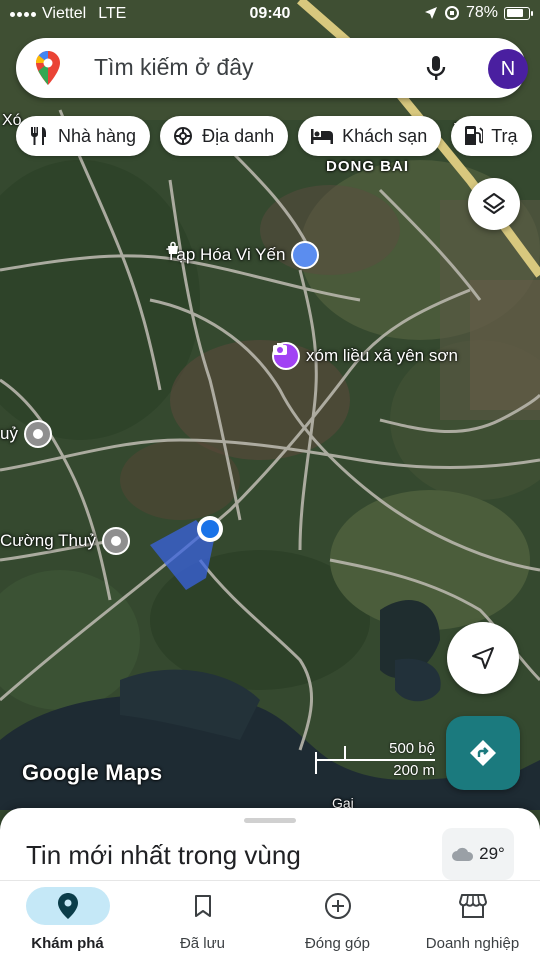  Describe the element at coordinates (481, 12) in the screenshot. I see `battery-percent: 78%` at that location.